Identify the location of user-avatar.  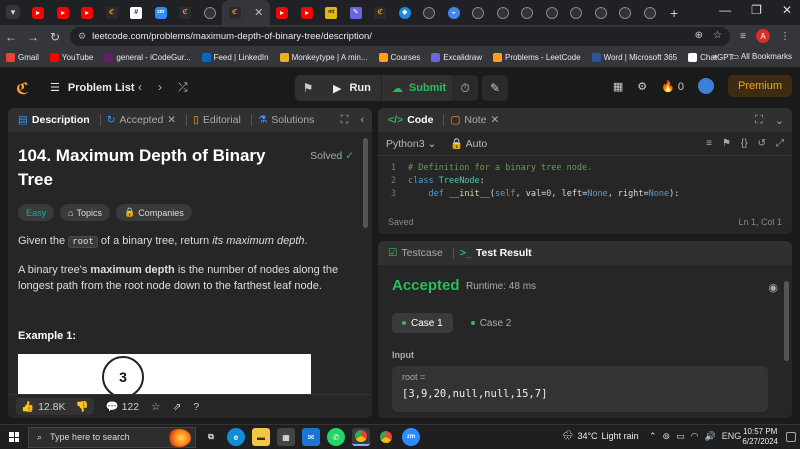
(705, 86).